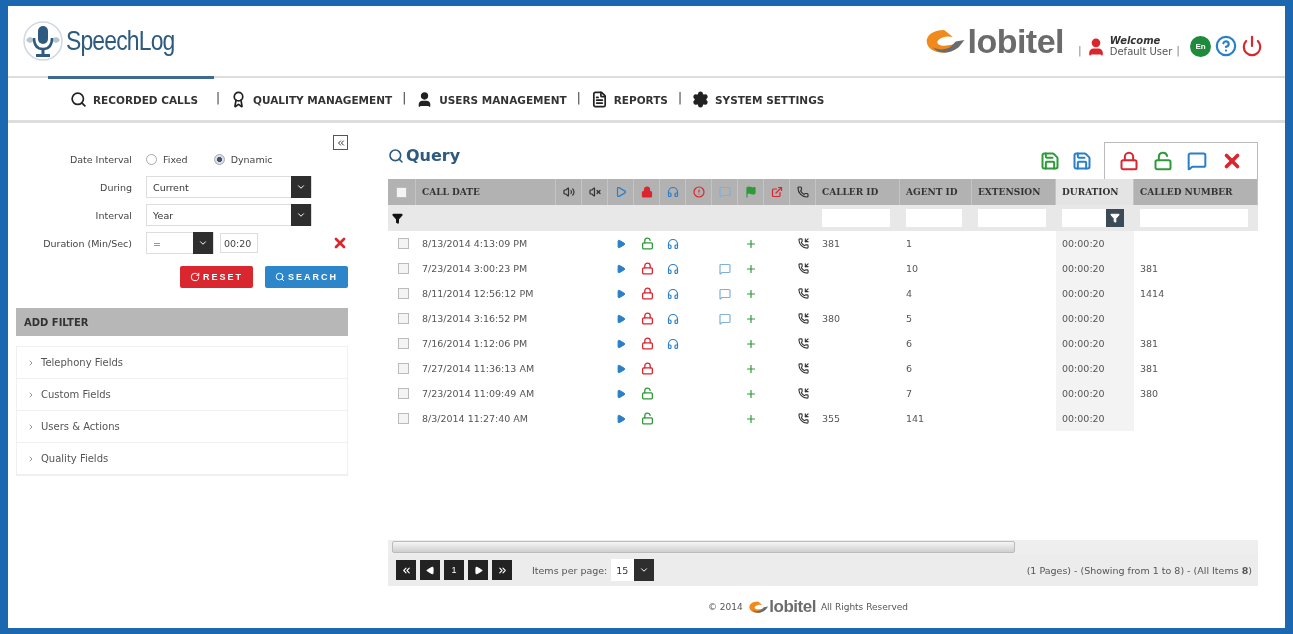 The height and width of the screenshot is (634, 1293). I want to click on help-icon, so click(1226, 46).